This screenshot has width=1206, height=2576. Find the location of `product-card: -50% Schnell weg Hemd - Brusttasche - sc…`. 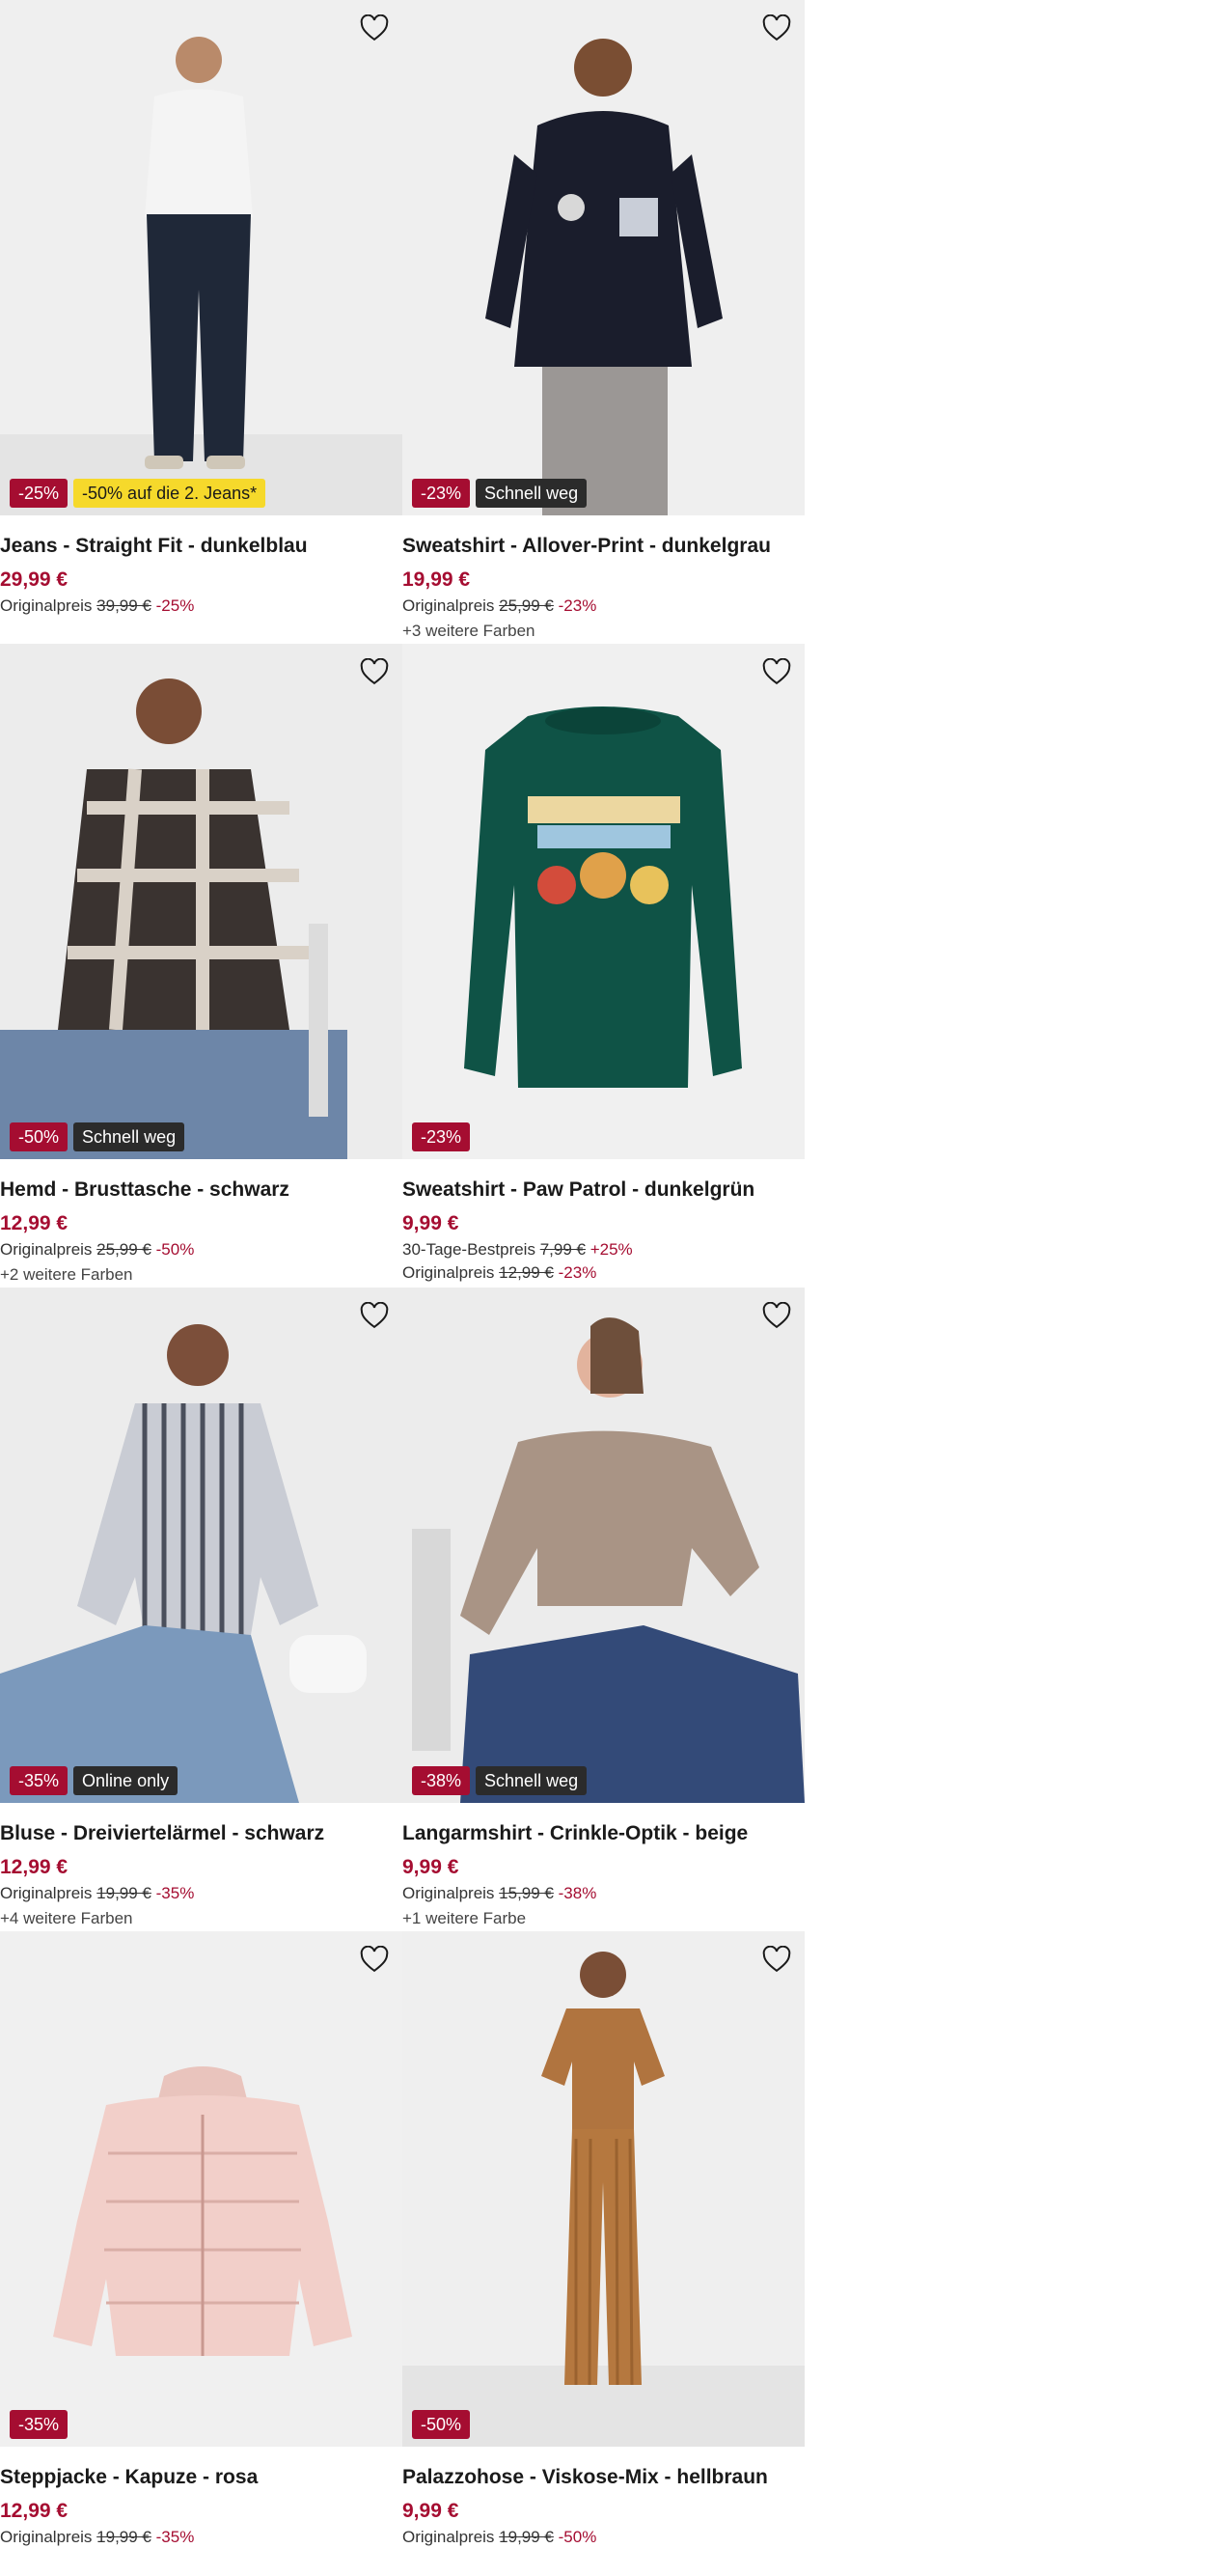

product-card: -50% Schnell weg Hemd - Brusttasche - sc… is located at coordinates (201, 966).